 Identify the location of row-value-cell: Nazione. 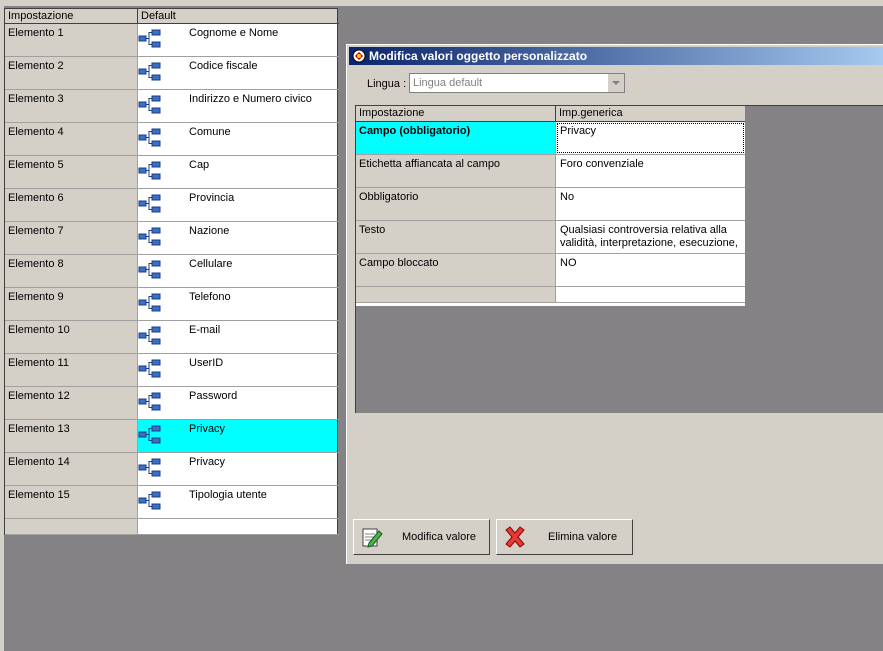
(237, 238).